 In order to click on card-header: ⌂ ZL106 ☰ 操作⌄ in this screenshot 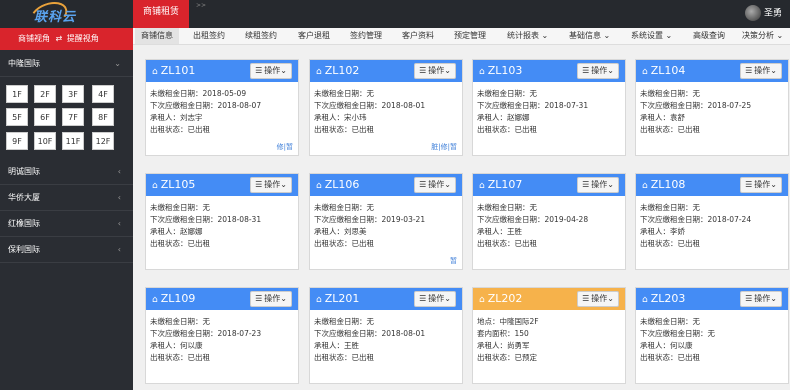, I will do `click(386, 185)`.